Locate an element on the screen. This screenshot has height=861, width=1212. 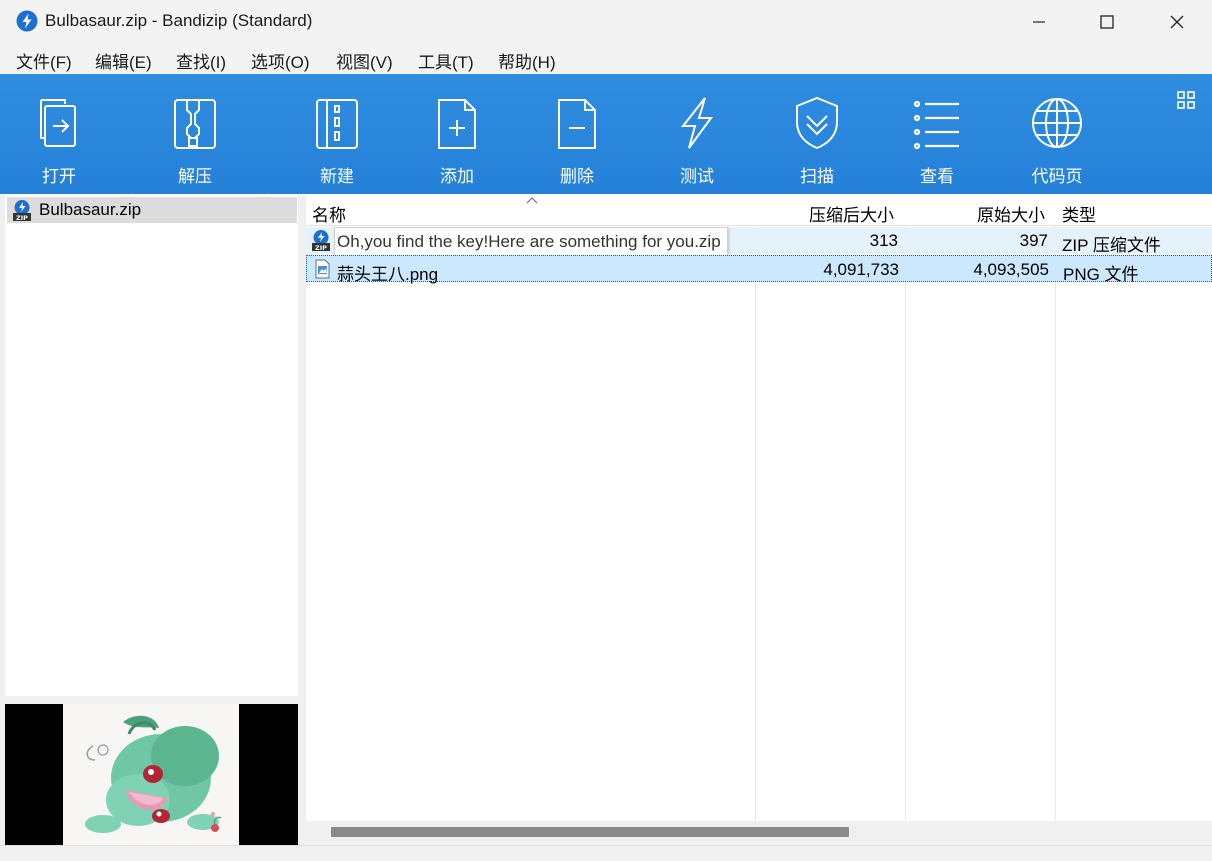
column-header-name: 名称 is located at coordinates (329, 213).